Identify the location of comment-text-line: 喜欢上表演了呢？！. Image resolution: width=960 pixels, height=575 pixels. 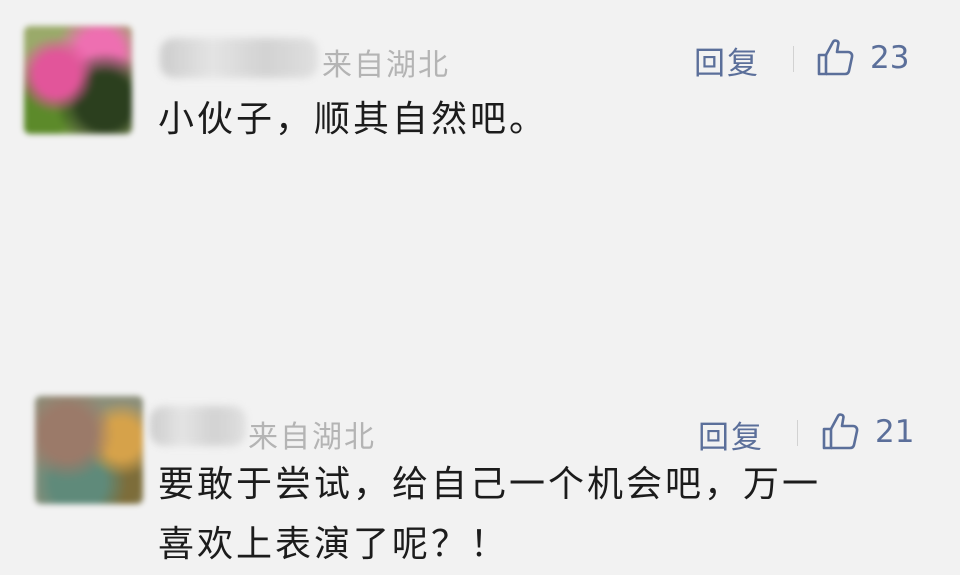
(334, 544).